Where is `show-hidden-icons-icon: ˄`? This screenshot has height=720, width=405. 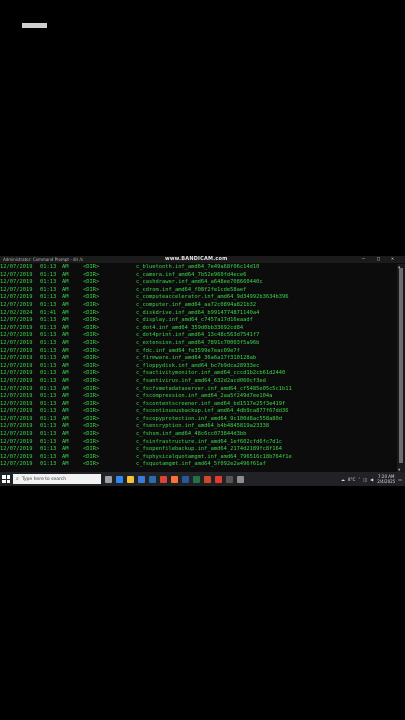
show-hidden-icons-icon: ˄ is located at coordinates (359, 479).